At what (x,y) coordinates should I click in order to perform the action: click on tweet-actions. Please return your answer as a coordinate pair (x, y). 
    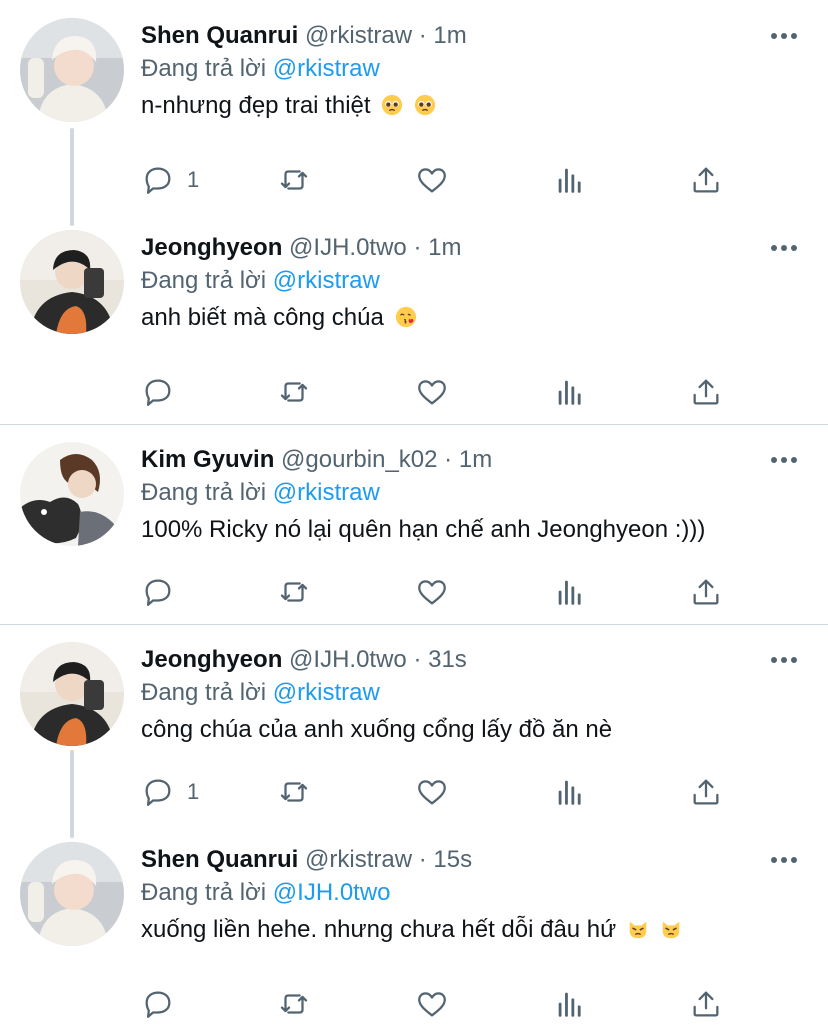
    Looking at the image, I should click on (441, 592).